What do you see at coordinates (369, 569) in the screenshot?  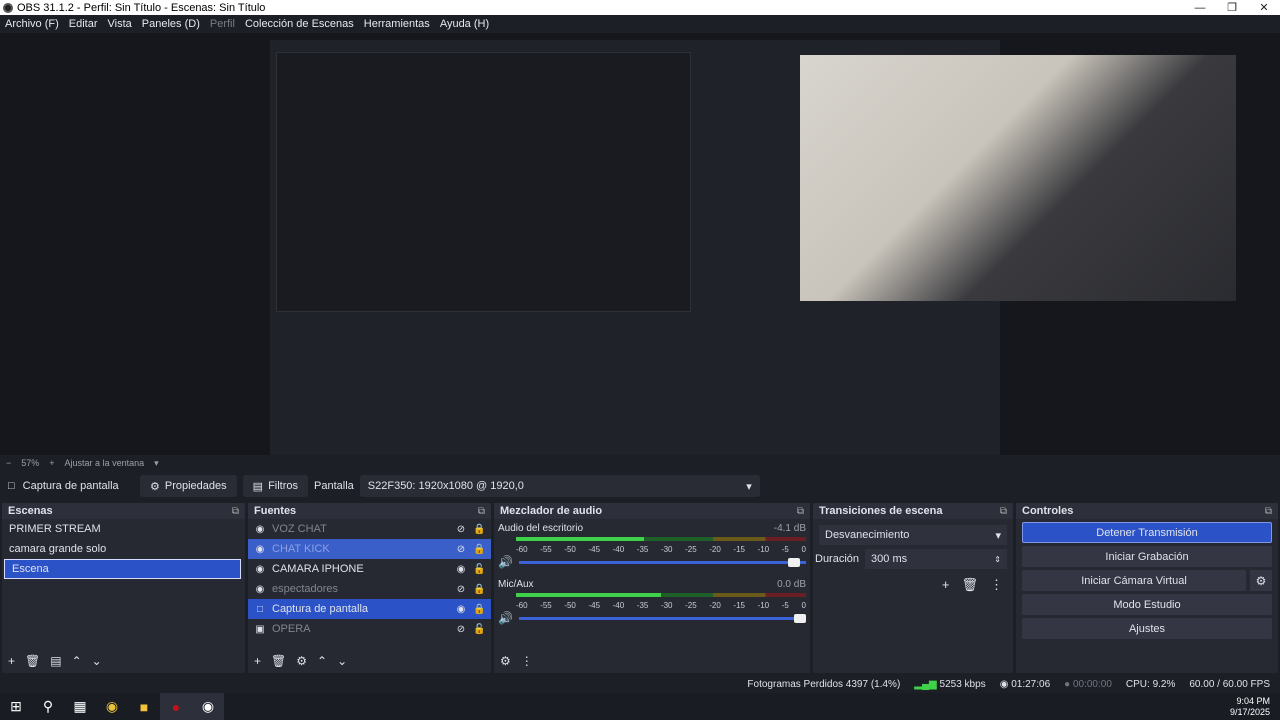 I see `source-item: ◉ CAMARA IPHONE ◉ 🔓` at bounding box center [369, 569].